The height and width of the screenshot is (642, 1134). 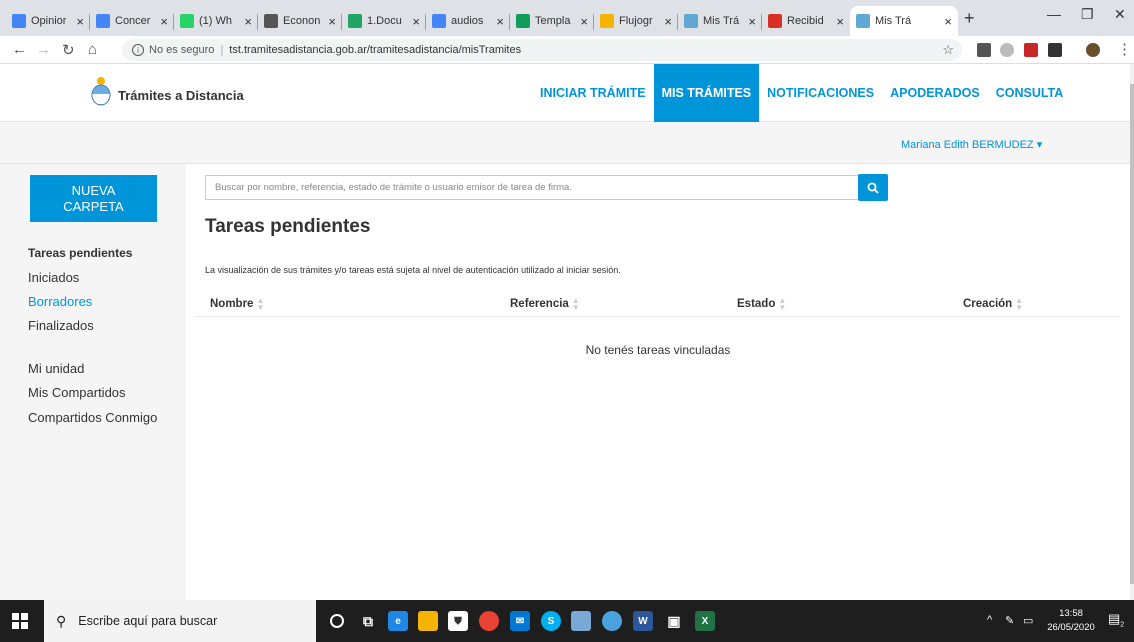 I want to click on store-icon: ⛊, so click(x=458, y=621).